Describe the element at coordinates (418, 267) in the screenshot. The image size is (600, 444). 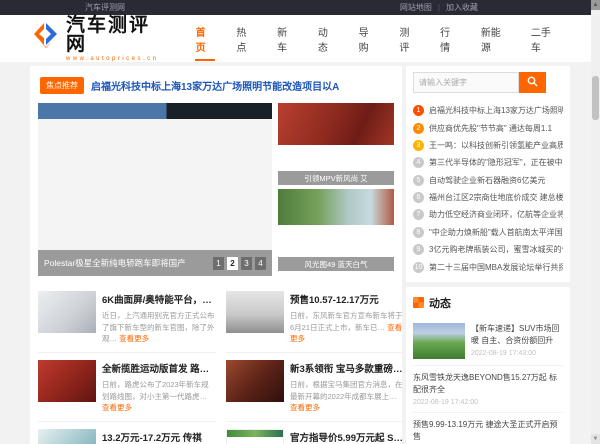
I see `rank-badge: 10` at that location.